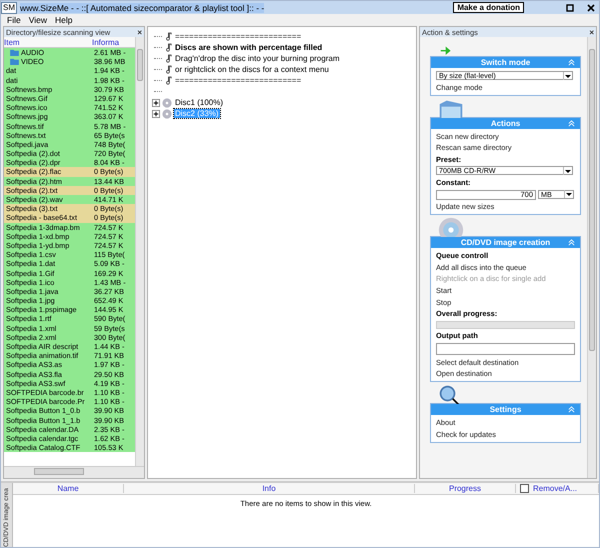 The height and width of the screenshot is (548, 600). What do you see at coordinates (248, 47) in the screenshot?
I see `info-line: Discs are shown with percentage filled` at bounding box center [248, 47].